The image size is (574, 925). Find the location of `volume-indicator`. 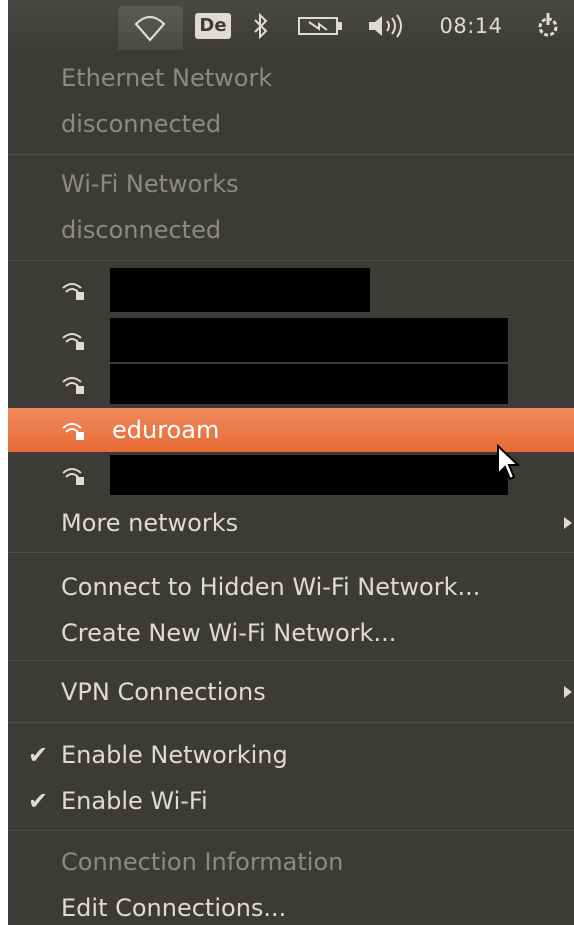

volume-indicator is located at coordinates (385, 26).